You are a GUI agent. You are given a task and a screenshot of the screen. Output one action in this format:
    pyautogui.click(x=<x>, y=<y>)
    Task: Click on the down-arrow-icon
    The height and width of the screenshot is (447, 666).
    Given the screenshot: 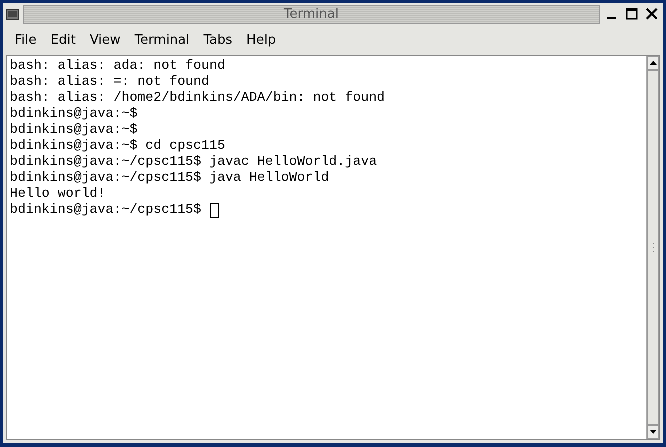 What is the action you would take?
    pyautogui.click(x=653, y=432)
    